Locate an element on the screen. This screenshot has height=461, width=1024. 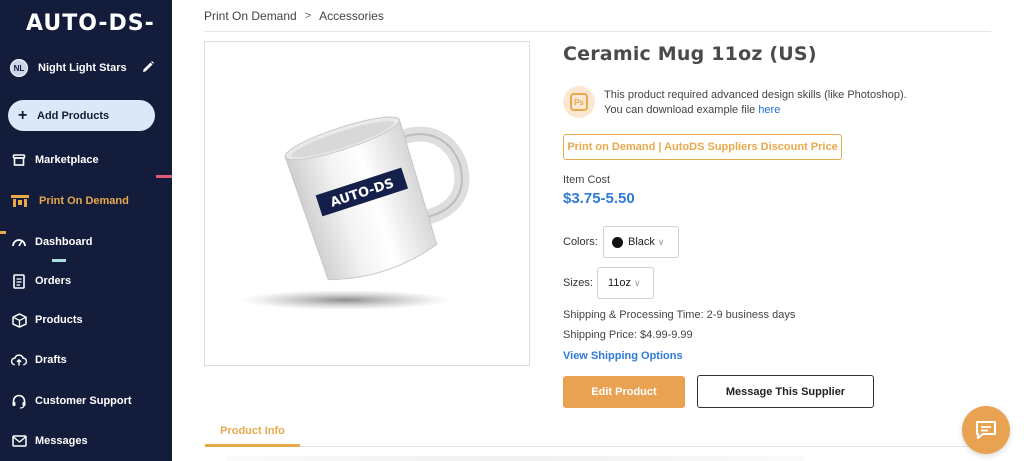
shipping-price: Shipping Price: $4.99-9.99 is located at coordinates (628, 335).